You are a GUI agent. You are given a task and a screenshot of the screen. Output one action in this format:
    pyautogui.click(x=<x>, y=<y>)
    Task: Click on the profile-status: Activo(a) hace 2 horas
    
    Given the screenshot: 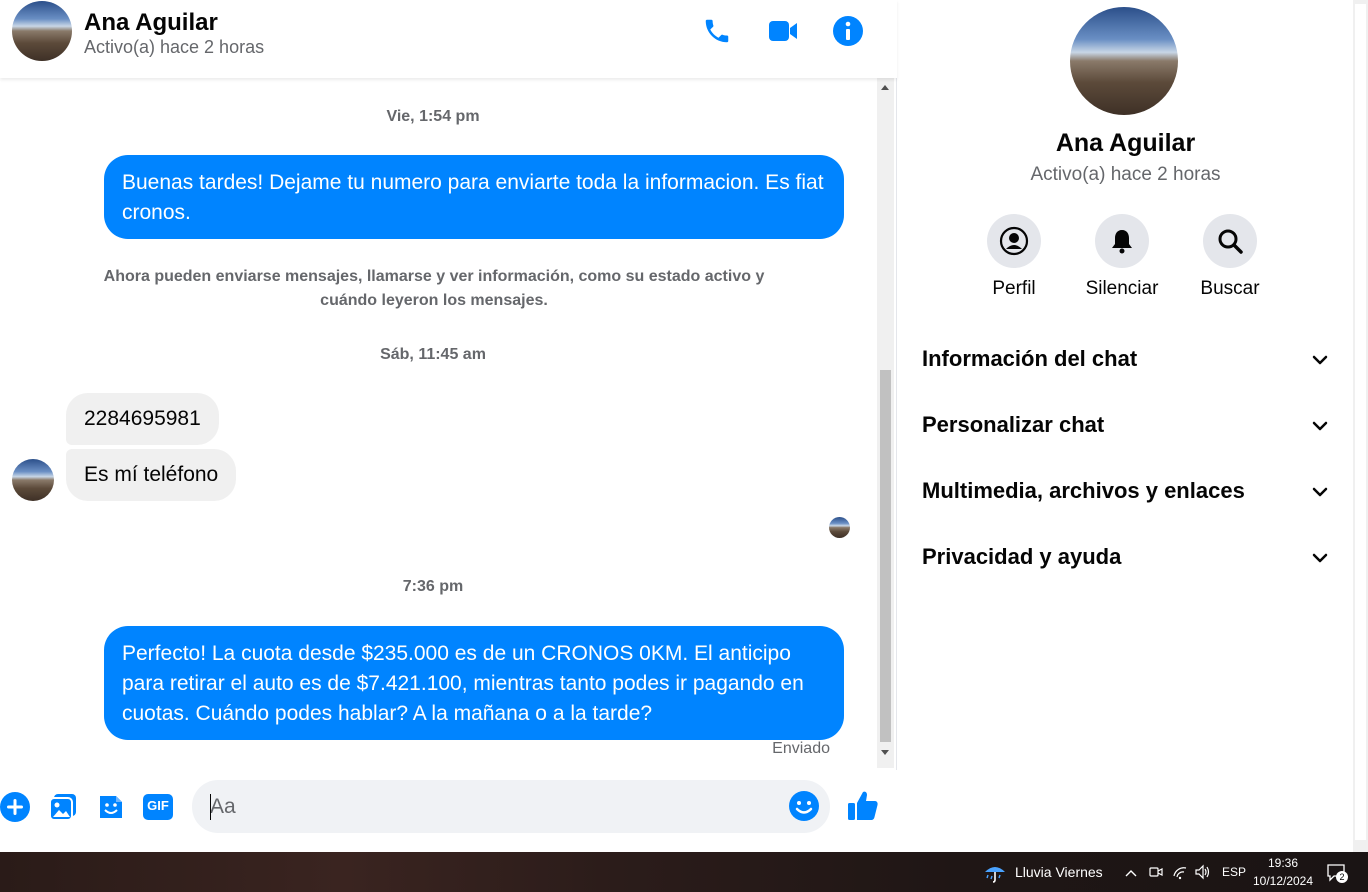 What is the action you would take?
    pyautogui.click(x=1125, y=174)
    